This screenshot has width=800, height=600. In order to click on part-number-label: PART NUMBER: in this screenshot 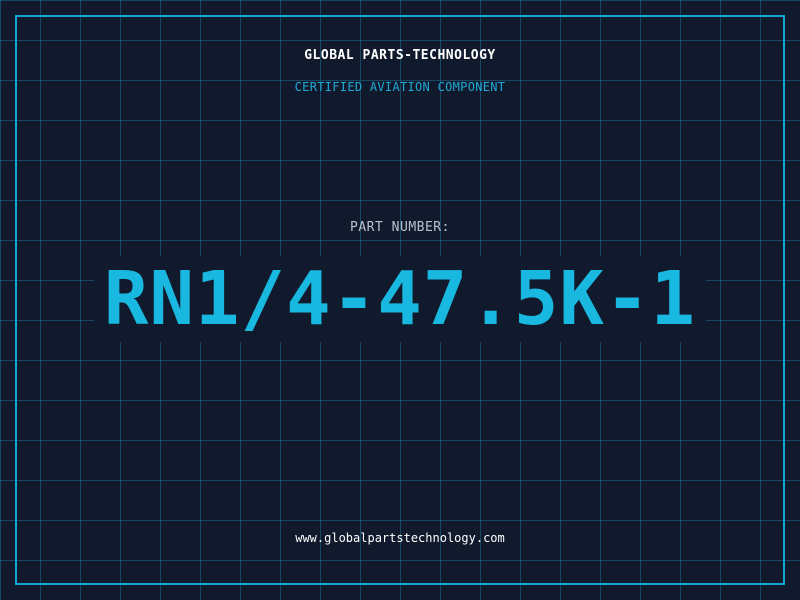, I will do `click(400, 227)`.